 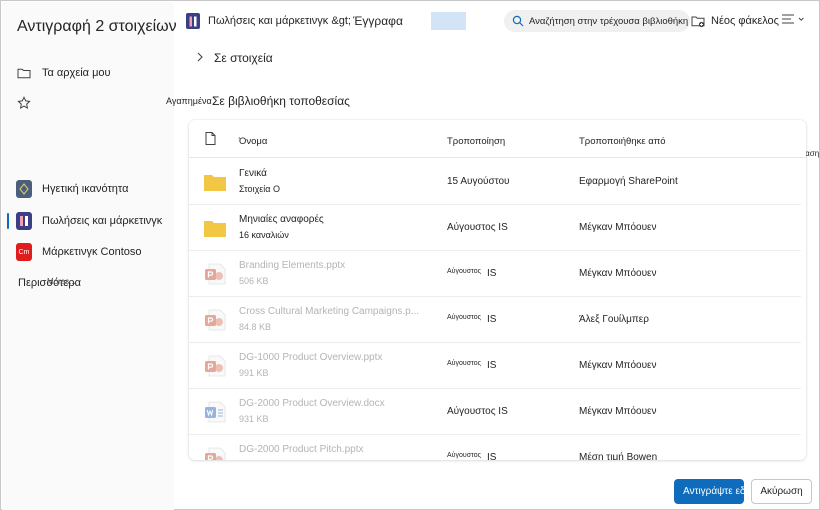 What do you see at coordinates (448, 21) in the screenshot?
I see `breadcrumb-highlight` at bounding box center [448, 21].